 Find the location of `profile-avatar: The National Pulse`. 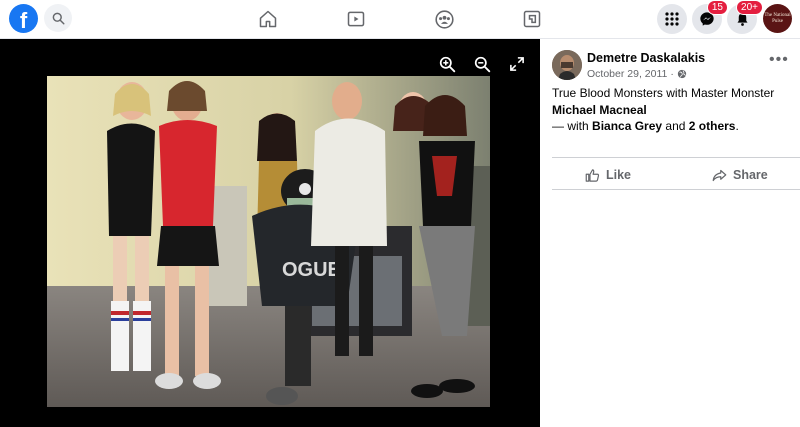

profile-avatar: The National Pulse is located at coordinates (777, 18).